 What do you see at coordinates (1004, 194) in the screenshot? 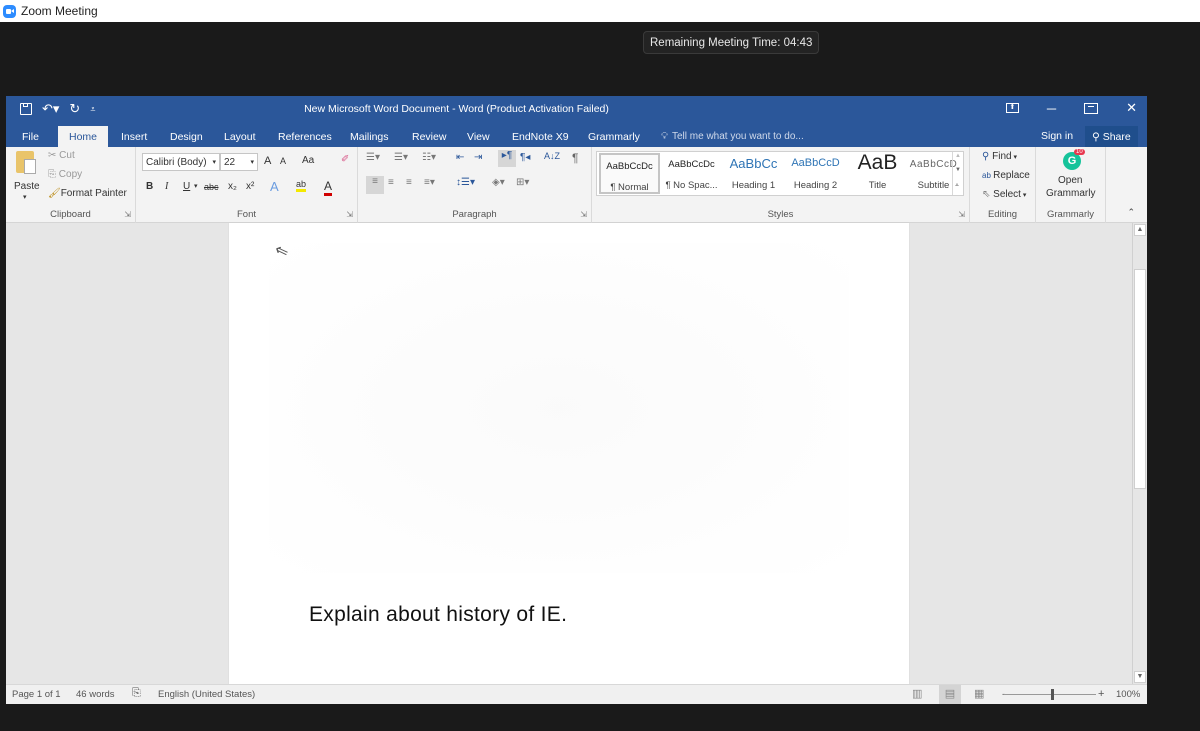
I see `select-button: ⇖ Select ▾` at bounding box center [1004, 194].